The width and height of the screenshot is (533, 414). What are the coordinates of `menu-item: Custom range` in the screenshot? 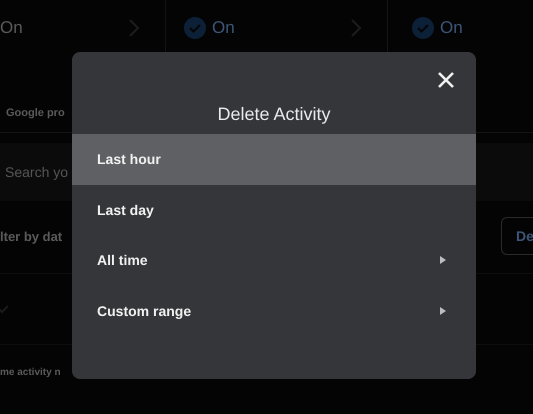 It's located at (274, 311).